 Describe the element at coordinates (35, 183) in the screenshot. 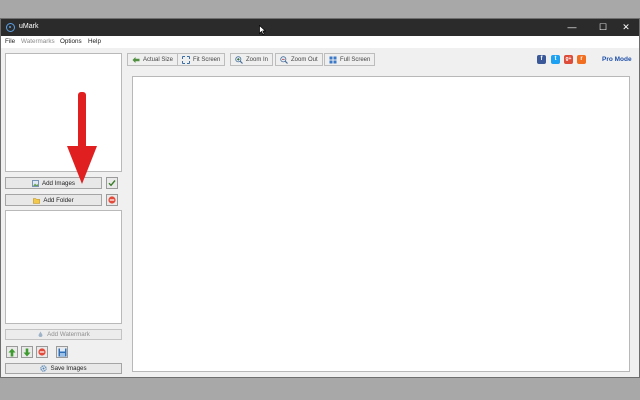

I see `image-icon` at that location.